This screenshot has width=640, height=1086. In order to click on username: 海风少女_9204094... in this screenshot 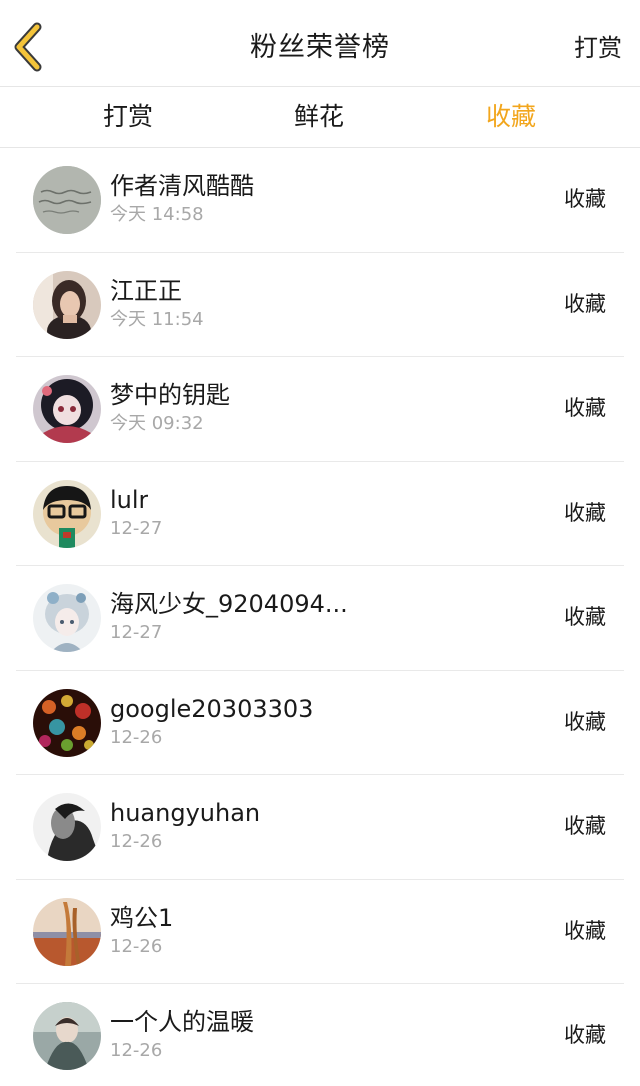, I will do `click(229, 604)`.